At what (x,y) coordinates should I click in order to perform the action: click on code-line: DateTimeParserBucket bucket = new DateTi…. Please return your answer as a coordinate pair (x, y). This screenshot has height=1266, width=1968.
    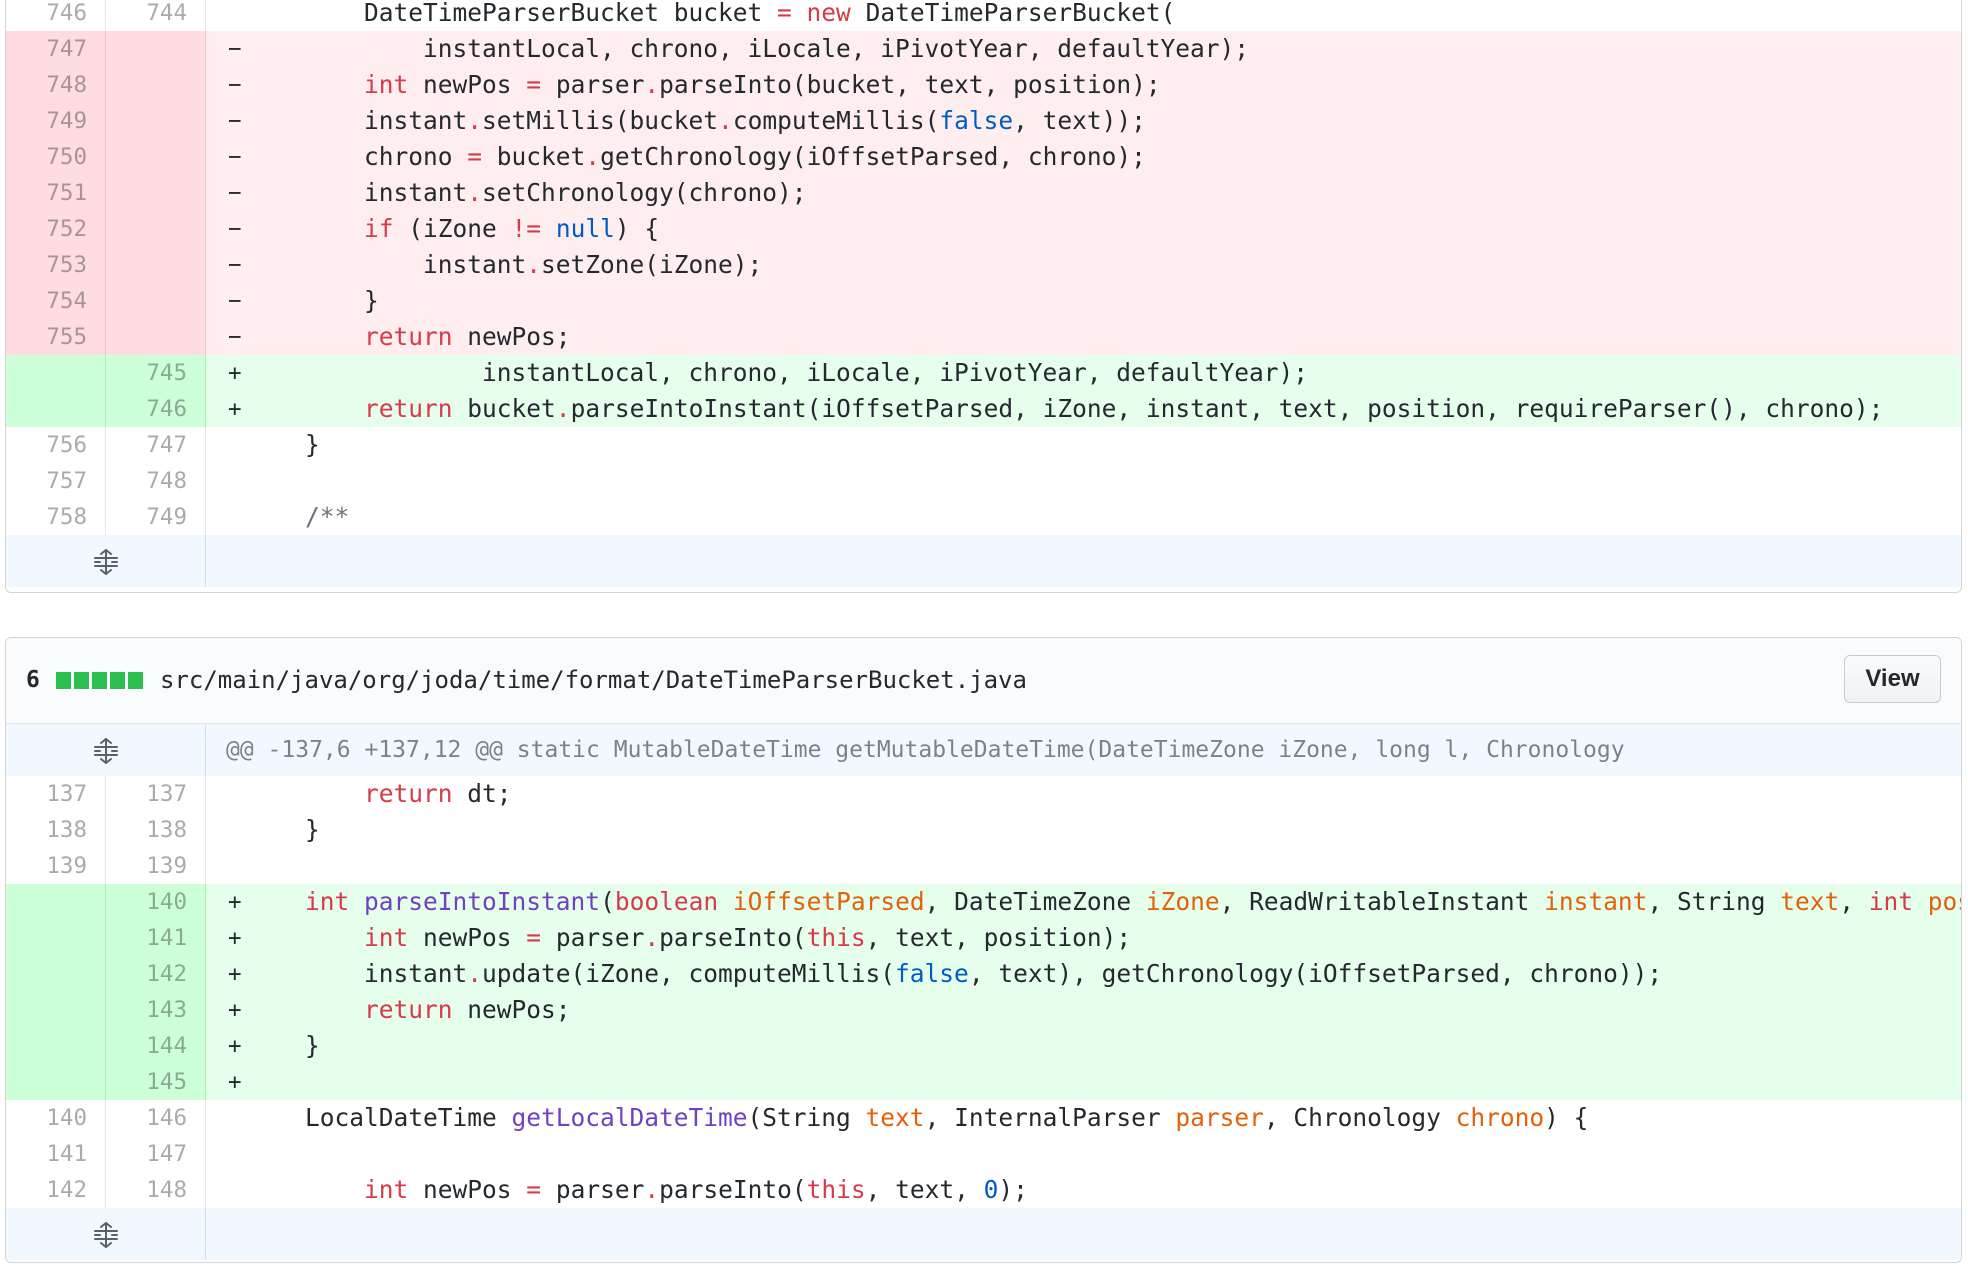
    Looking at the image, I should click on (710, 15).